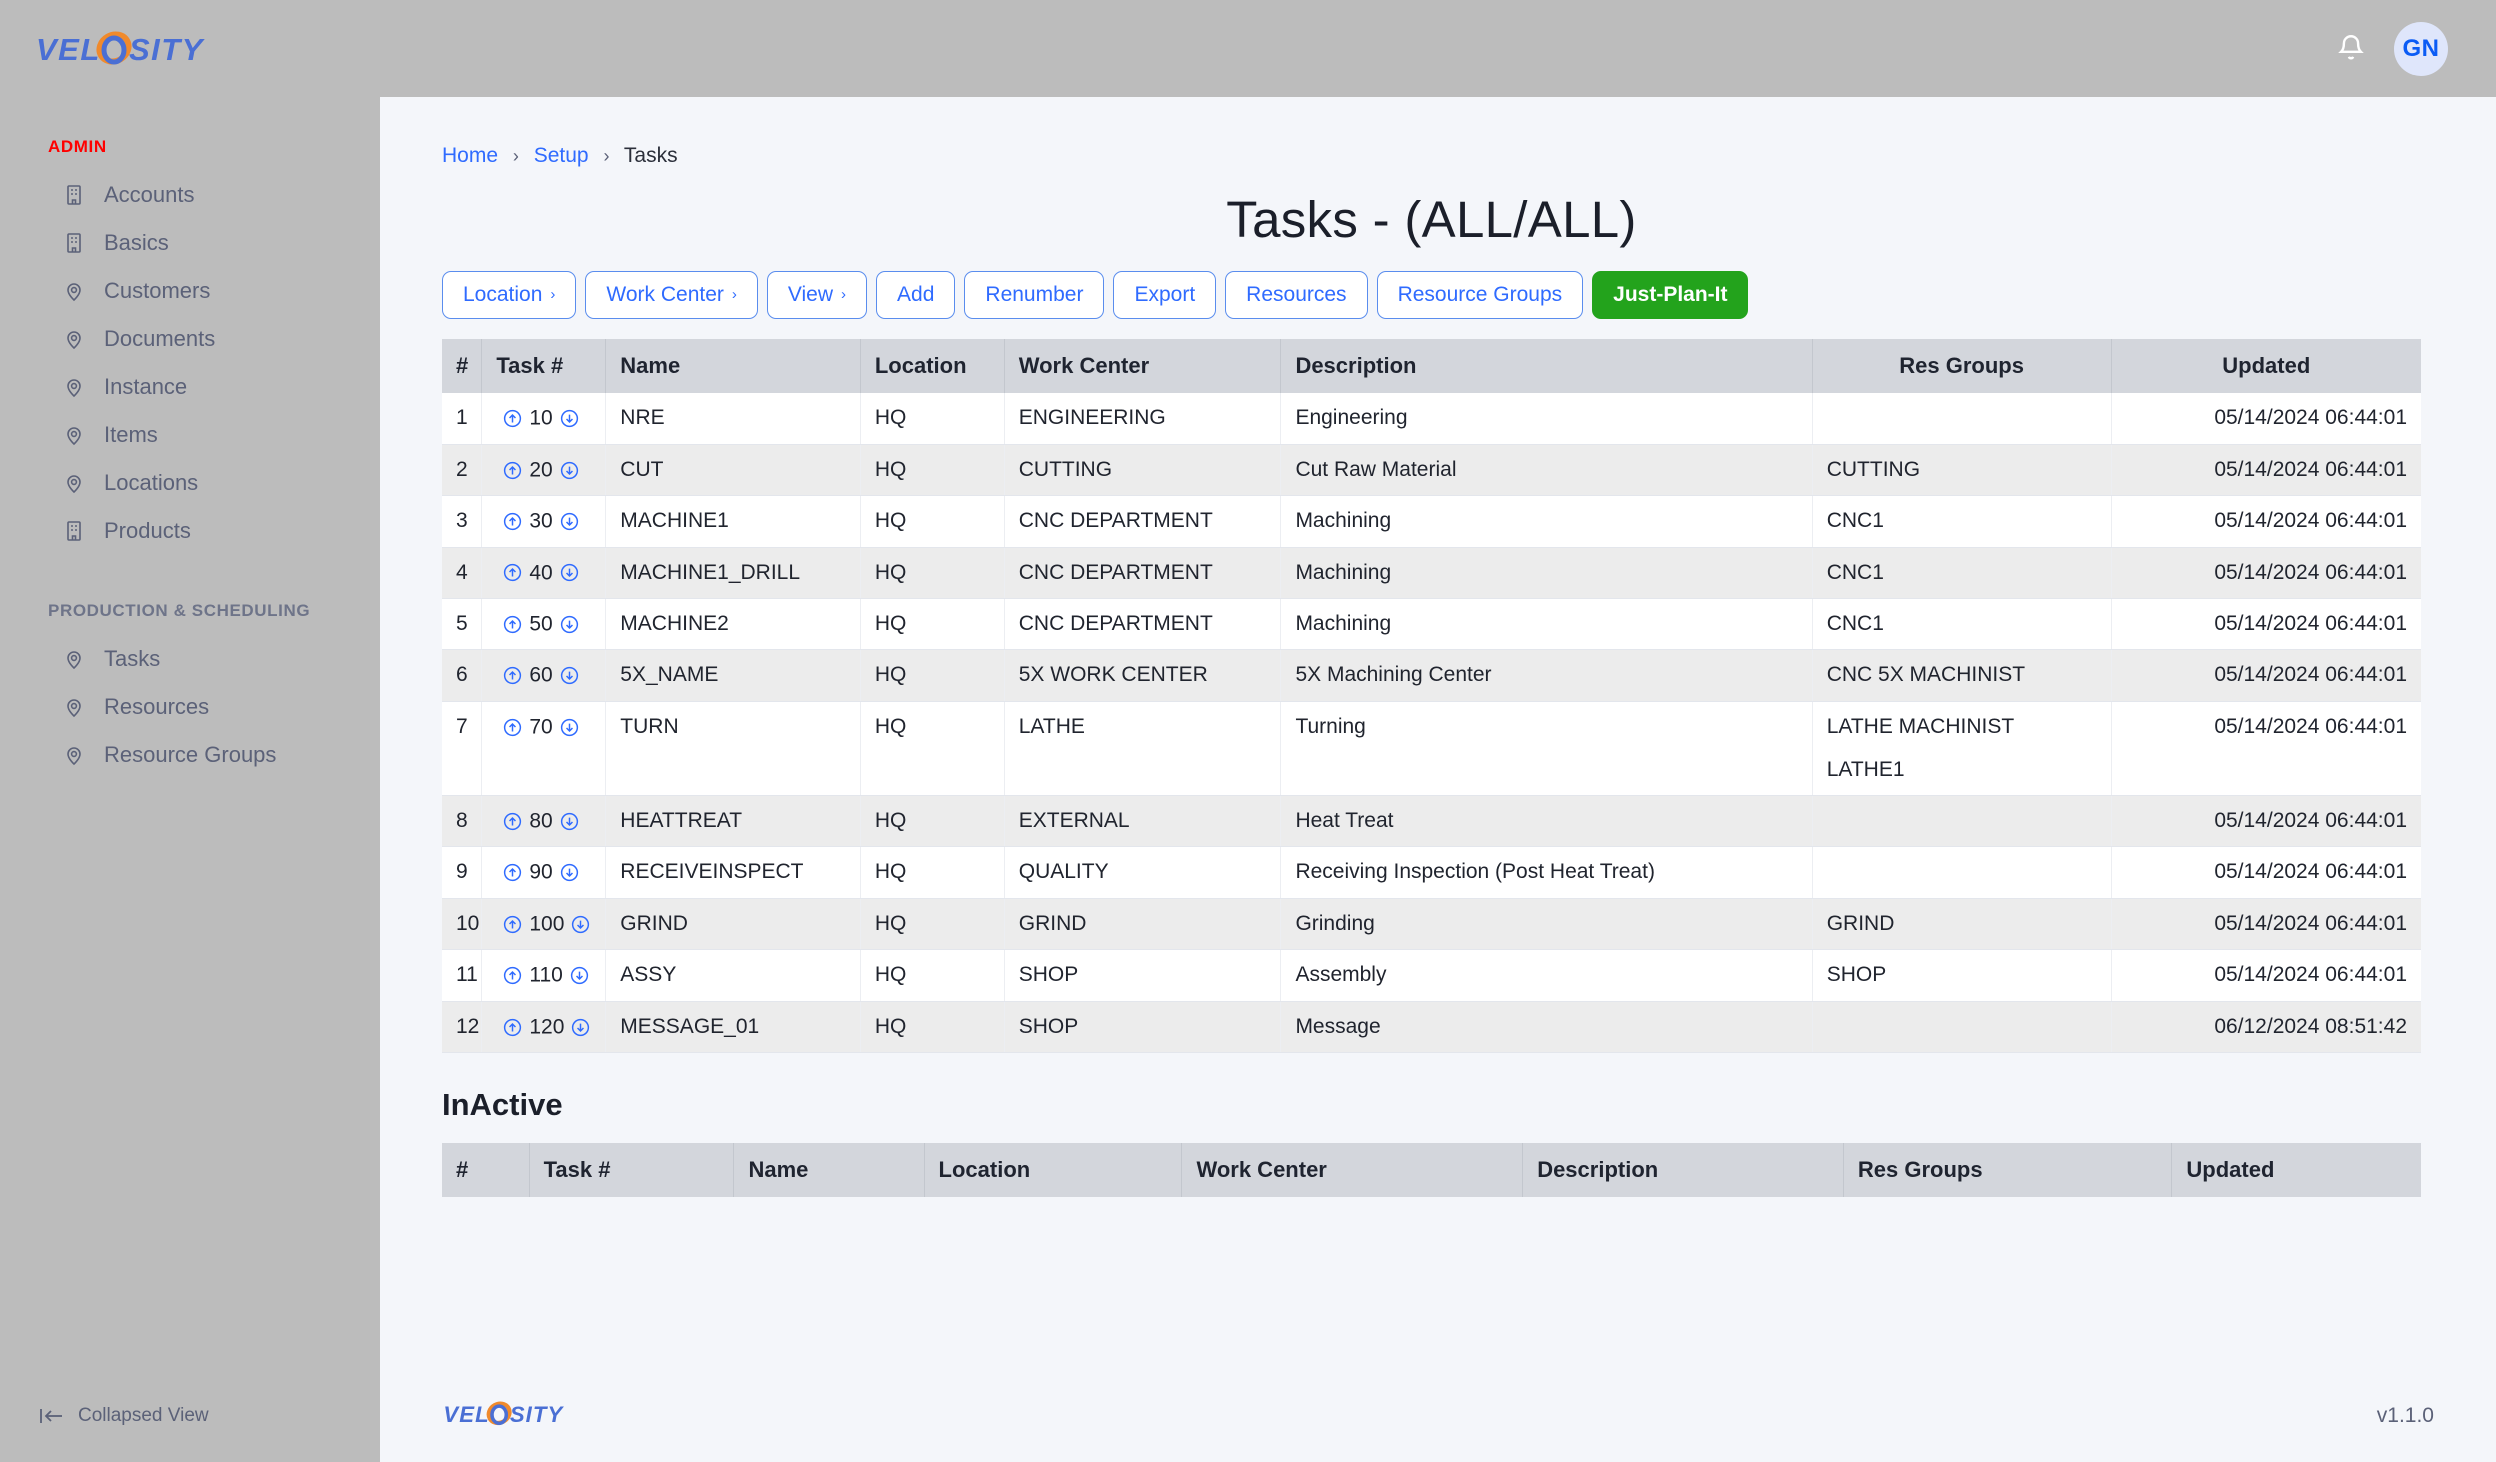  Describe the element at coordinates (544, 1027) in the screenshot. I see `row-task-number: 120` at that location.